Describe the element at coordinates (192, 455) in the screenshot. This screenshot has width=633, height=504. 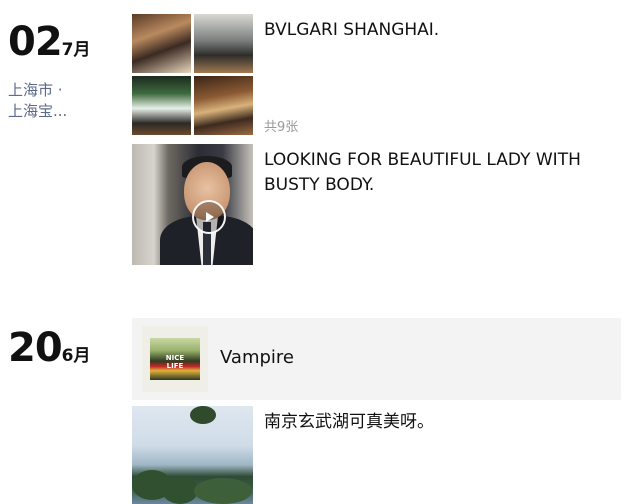
I see `photo-thumbnail` at that location.